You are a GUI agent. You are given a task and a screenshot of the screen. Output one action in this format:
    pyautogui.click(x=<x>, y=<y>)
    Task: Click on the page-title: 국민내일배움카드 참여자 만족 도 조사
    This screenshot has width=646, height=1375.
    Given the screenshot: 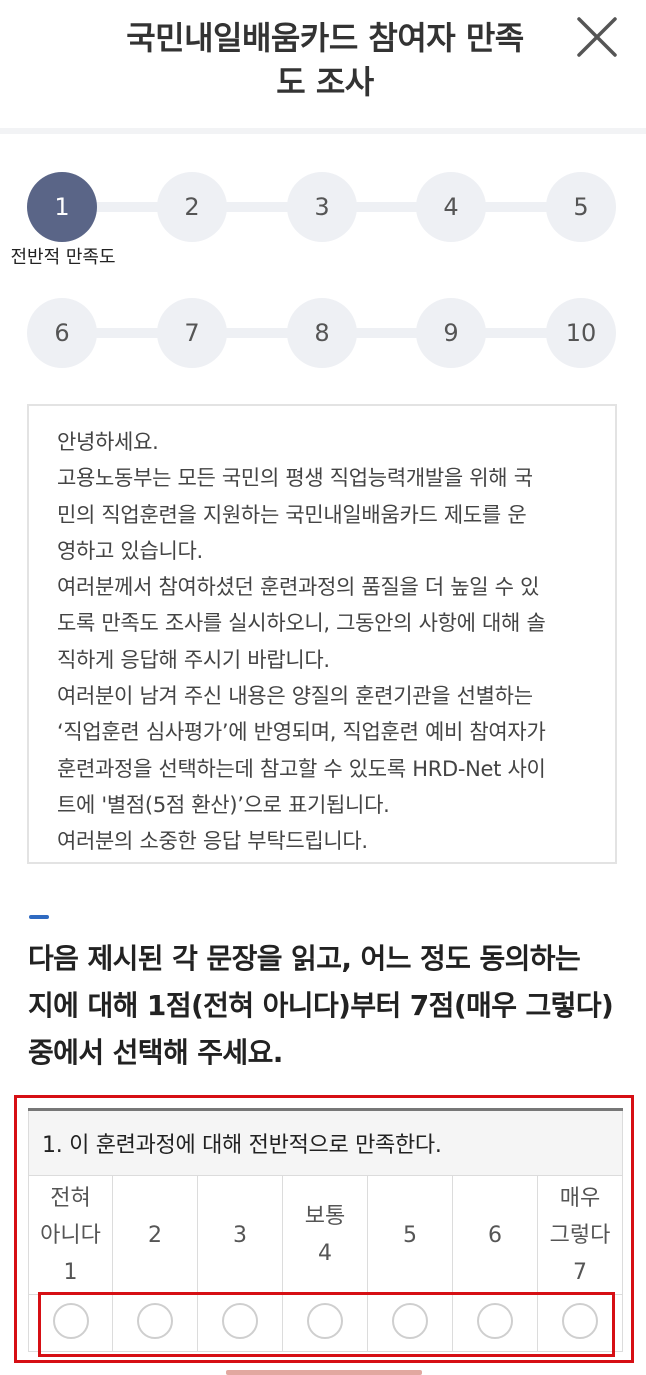 What is the action you would take?
    pyautogui.click(x=325, y=60)
    